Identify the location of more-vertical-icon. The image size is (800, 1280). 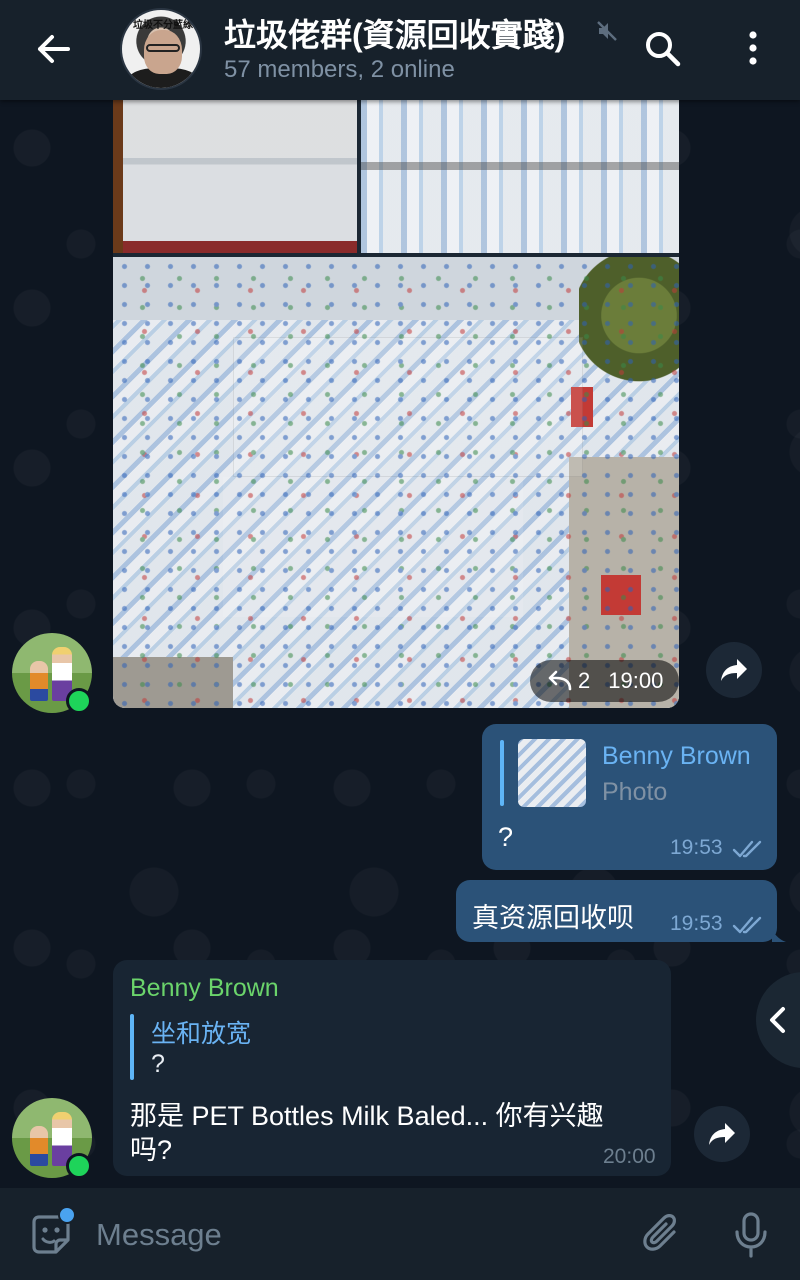
(753, 48).